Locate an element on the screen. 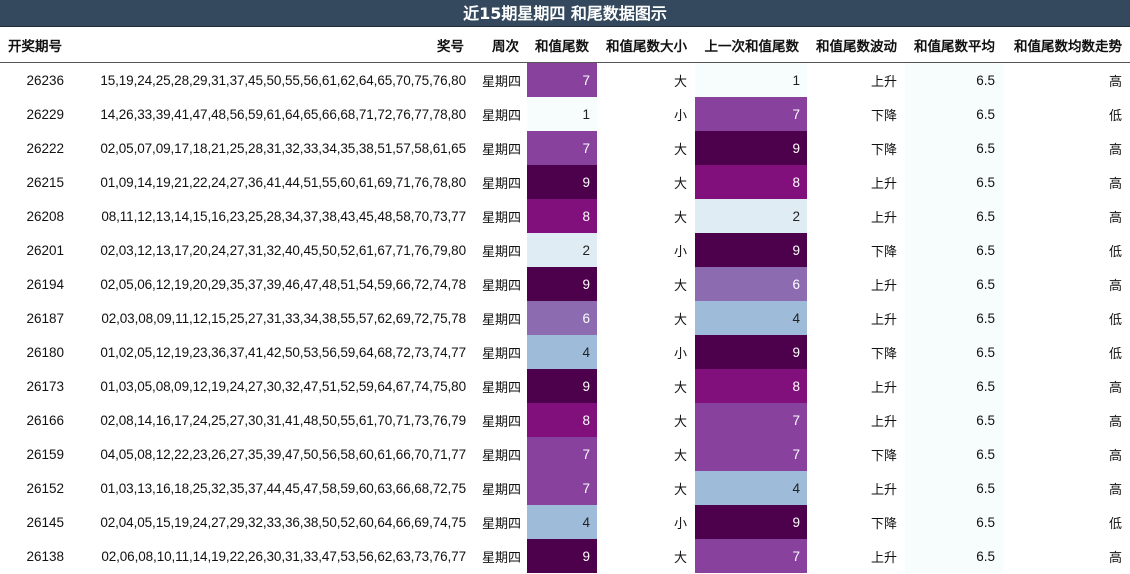 The image size is (1130, 574). tail-cell: 1 is located at coordinates (562, 114).